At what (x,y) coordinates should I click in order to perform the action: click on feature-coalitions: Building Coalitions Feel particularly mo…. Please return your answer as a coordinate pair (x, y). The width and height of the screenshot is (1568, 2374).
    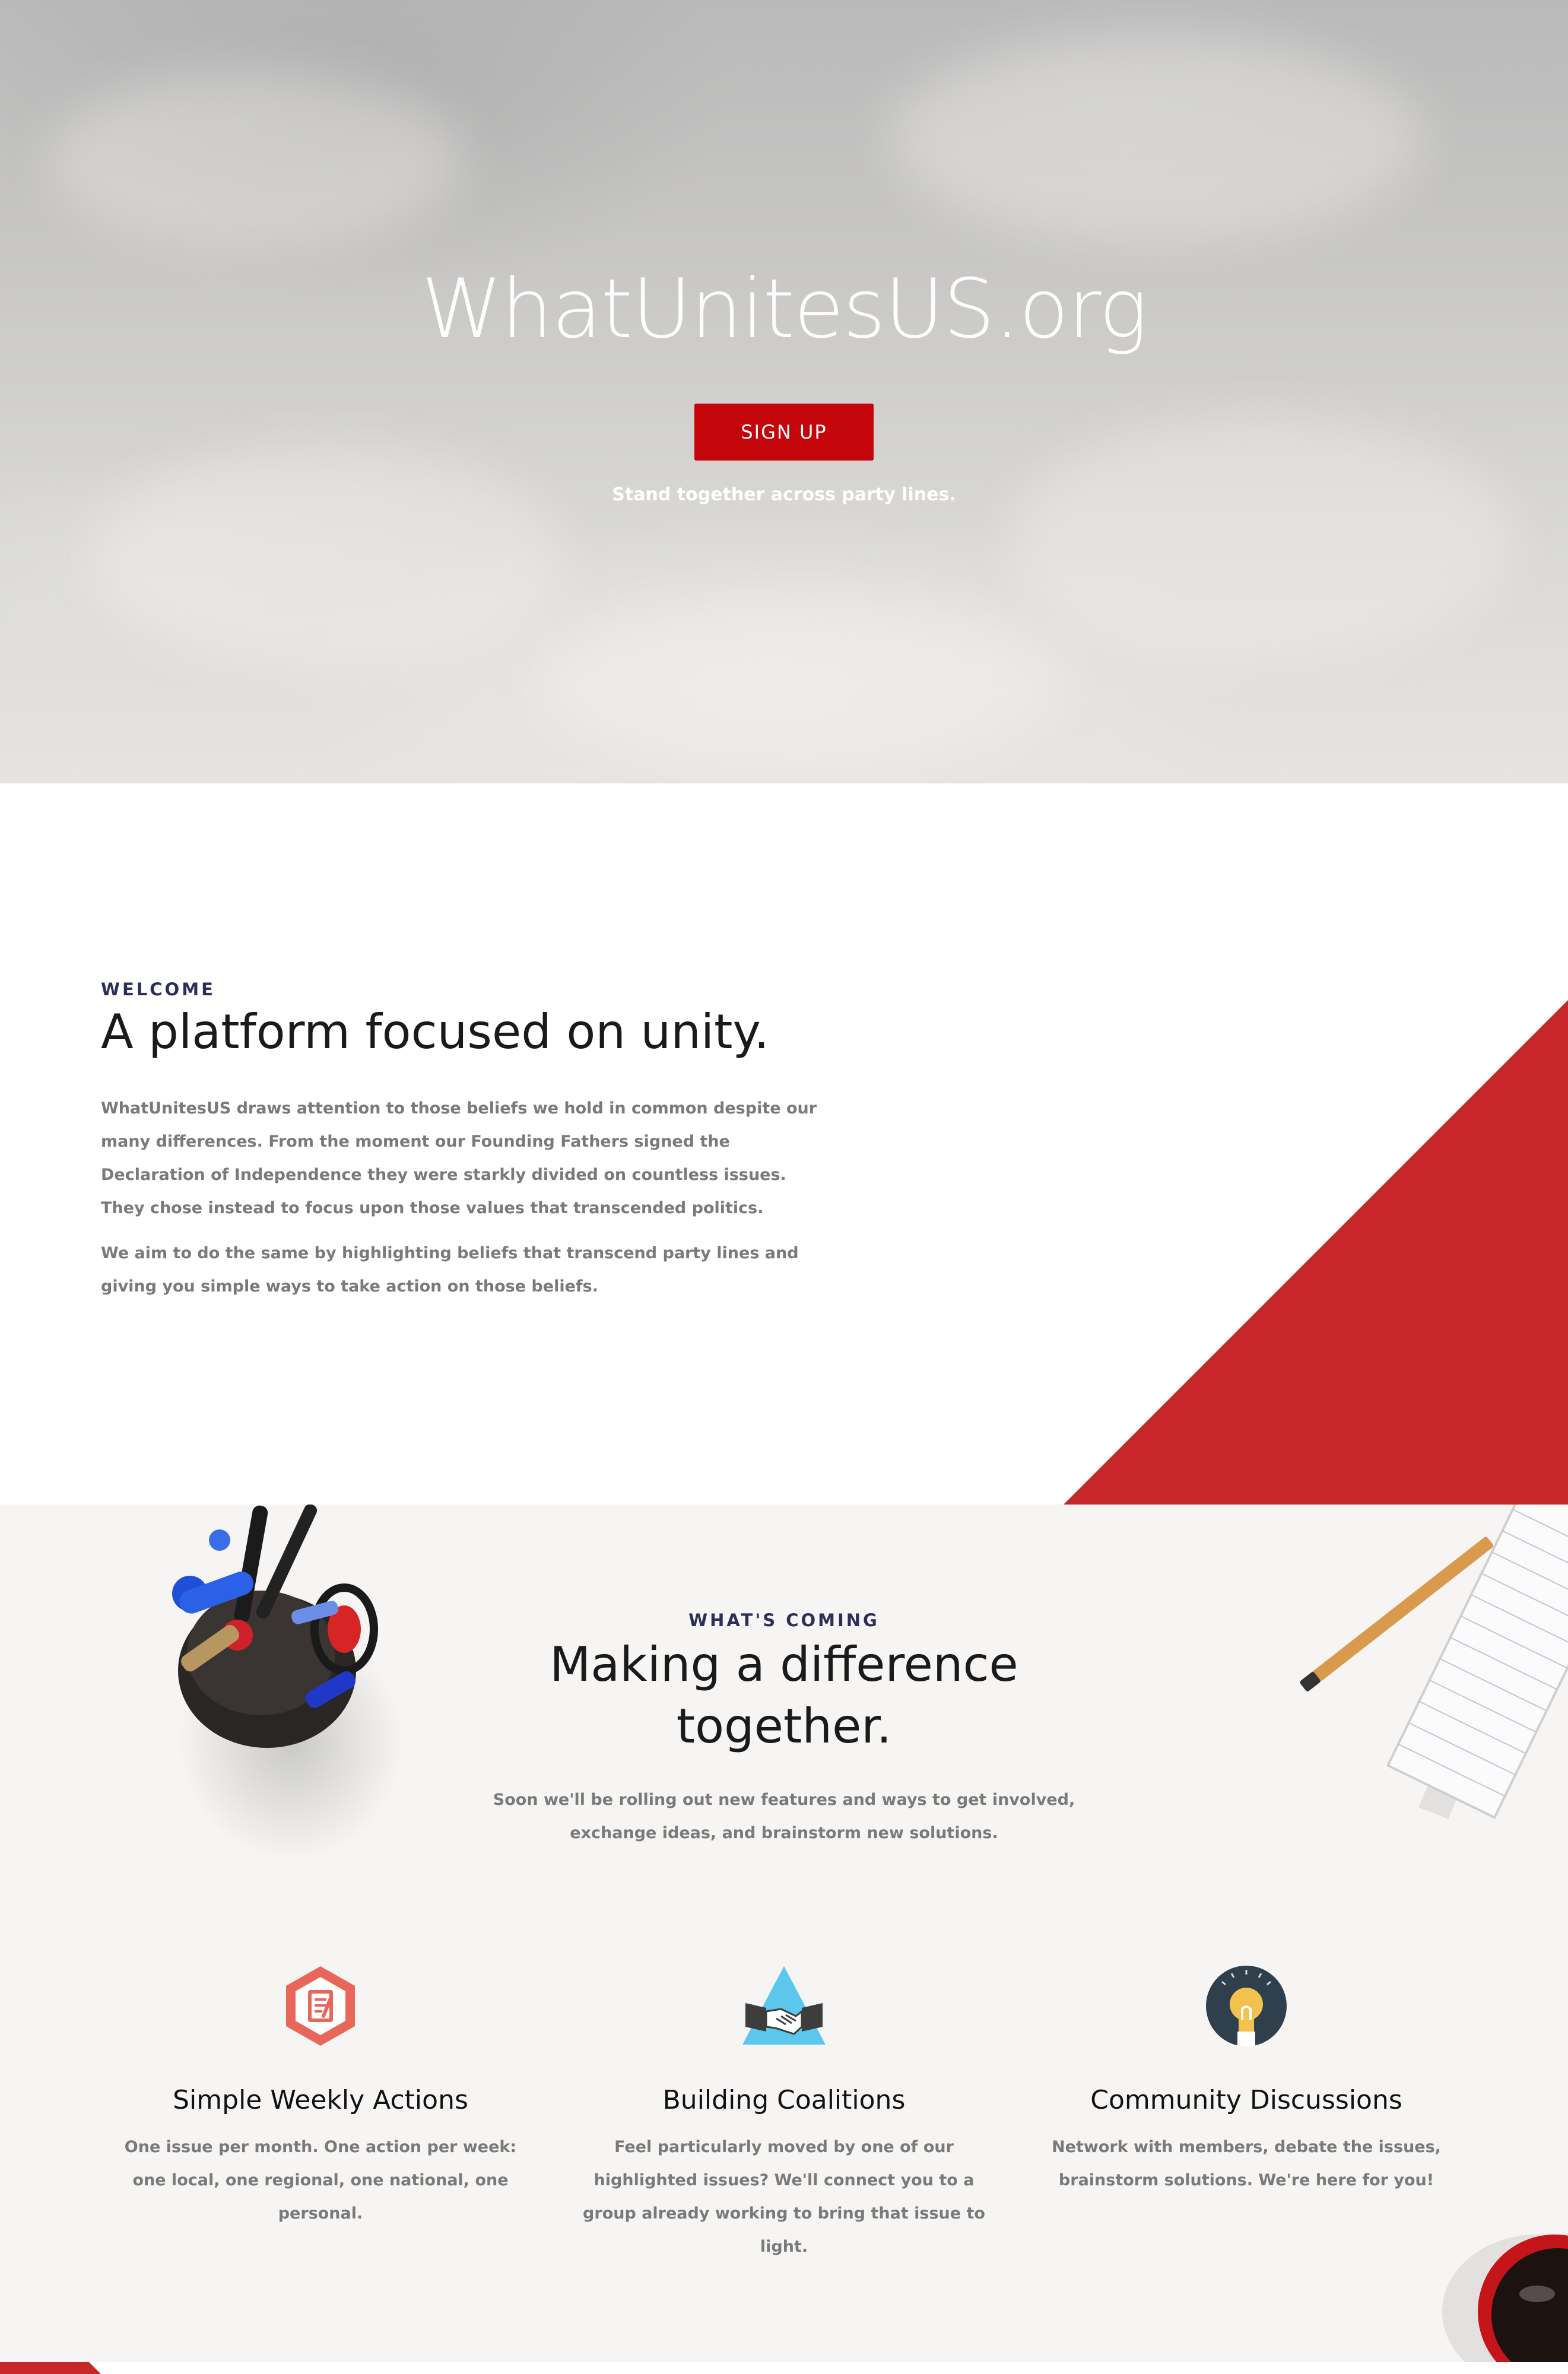
    Looking at the image, I should click on (784, 2113).